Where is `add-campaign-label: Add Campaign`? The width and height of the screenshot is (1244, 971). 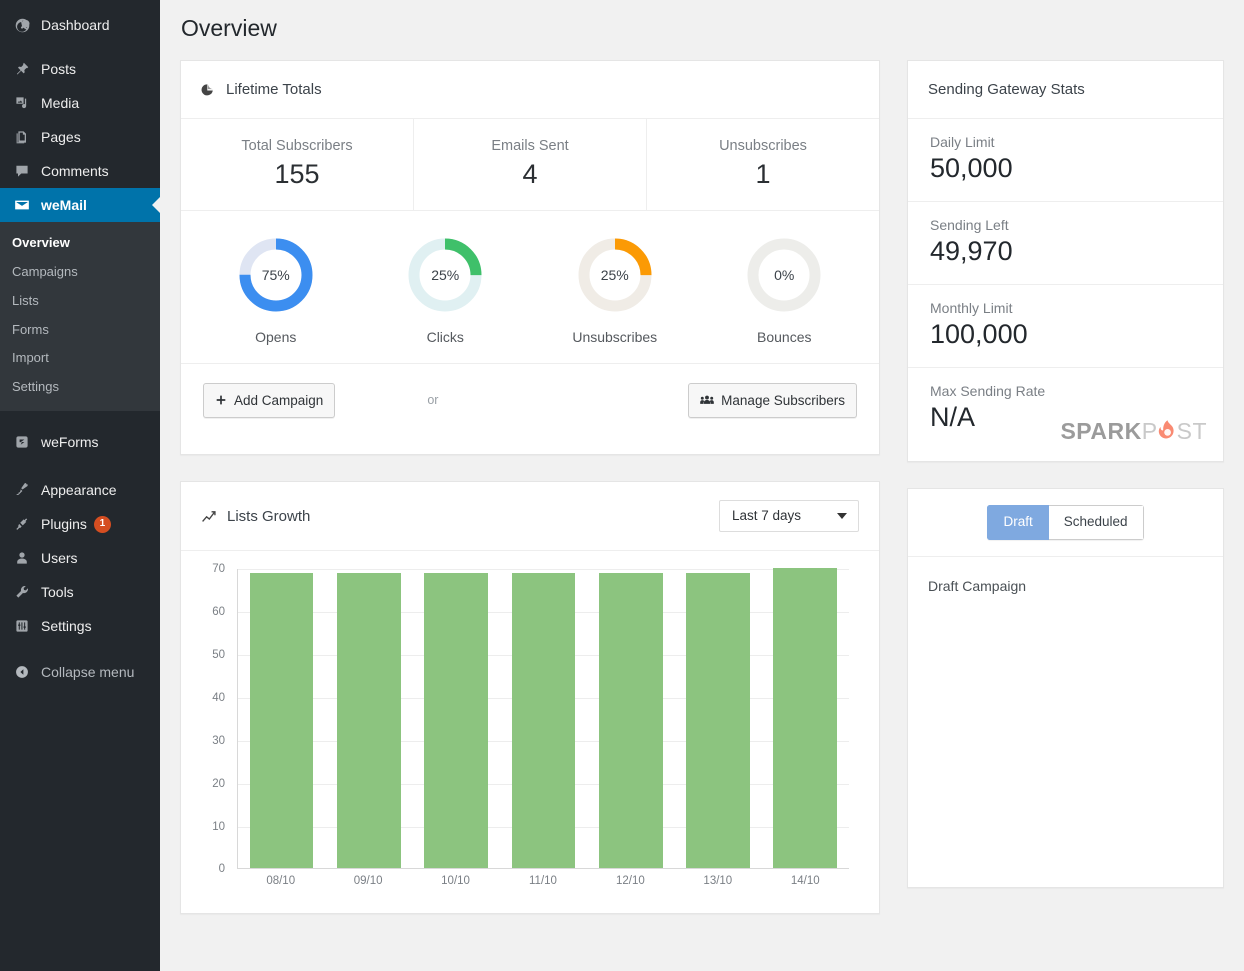
add-campaign-label: Add Campaign is located at coordinates (279, 400).